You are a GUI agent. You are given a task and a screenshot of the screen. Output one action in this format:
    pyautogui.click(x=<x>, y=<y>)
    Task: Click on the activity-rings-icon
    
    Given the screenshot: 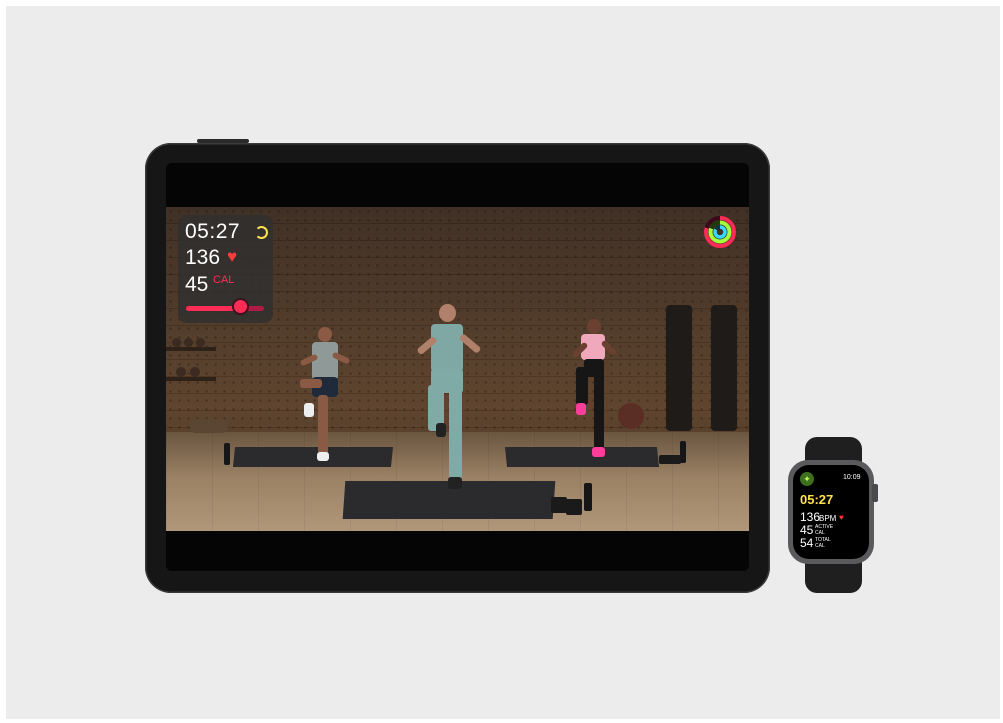 What is the action you would take?
    pyautogui.click(x=720, y=232)
    